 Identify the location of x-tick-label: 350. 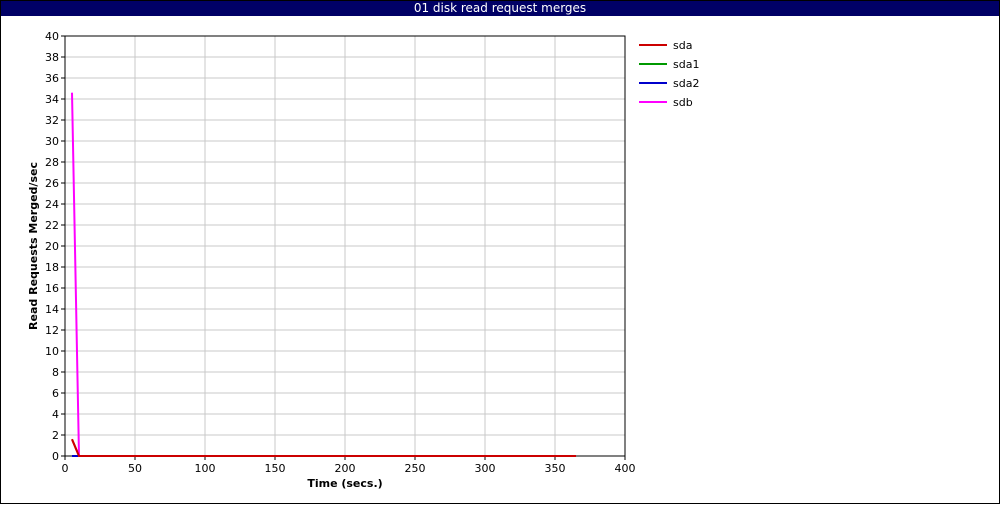
(555, 468).